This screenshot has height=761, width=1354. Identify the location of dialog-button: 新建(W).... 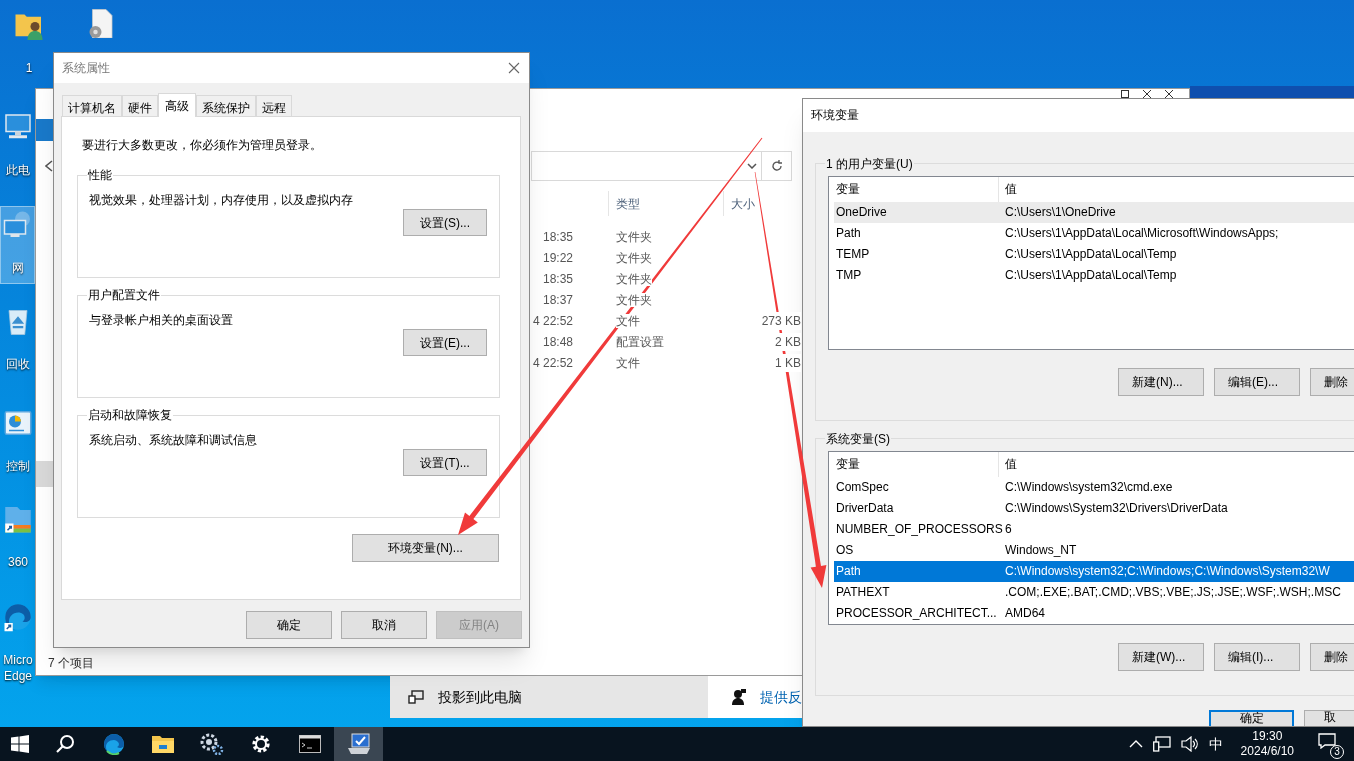
(1161, 656).